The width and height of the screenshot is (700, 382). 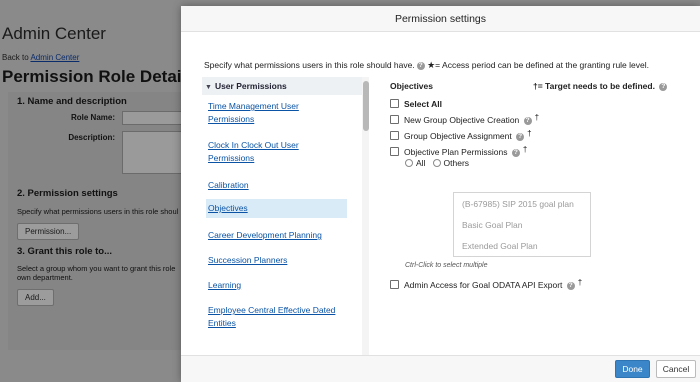 I want to click on category-header: ▼ User Permissions, so click(x=285, y=86).